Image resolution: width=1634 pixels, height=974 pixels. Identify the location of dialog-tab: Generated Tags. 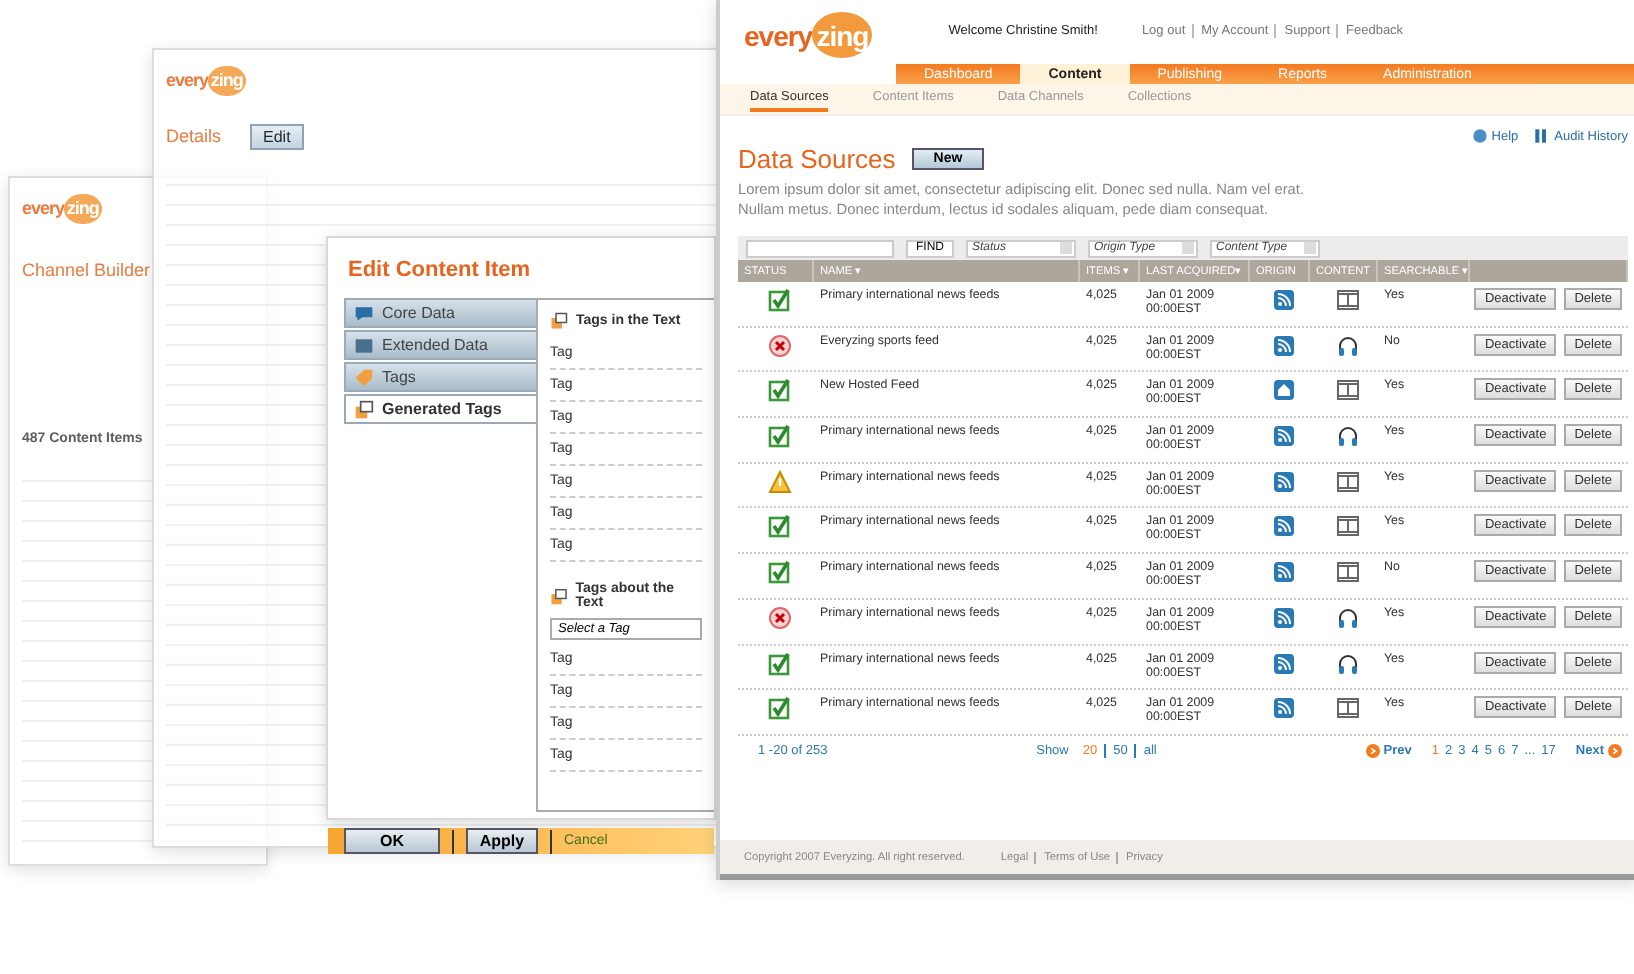
(440, 409).